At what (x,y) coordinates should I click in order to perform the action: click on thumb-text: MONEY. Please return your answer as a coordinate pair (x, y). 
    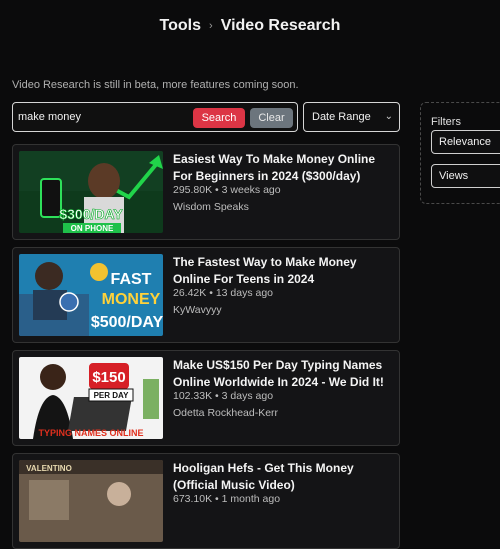
    Looking at the image, I should click on (131, 299).